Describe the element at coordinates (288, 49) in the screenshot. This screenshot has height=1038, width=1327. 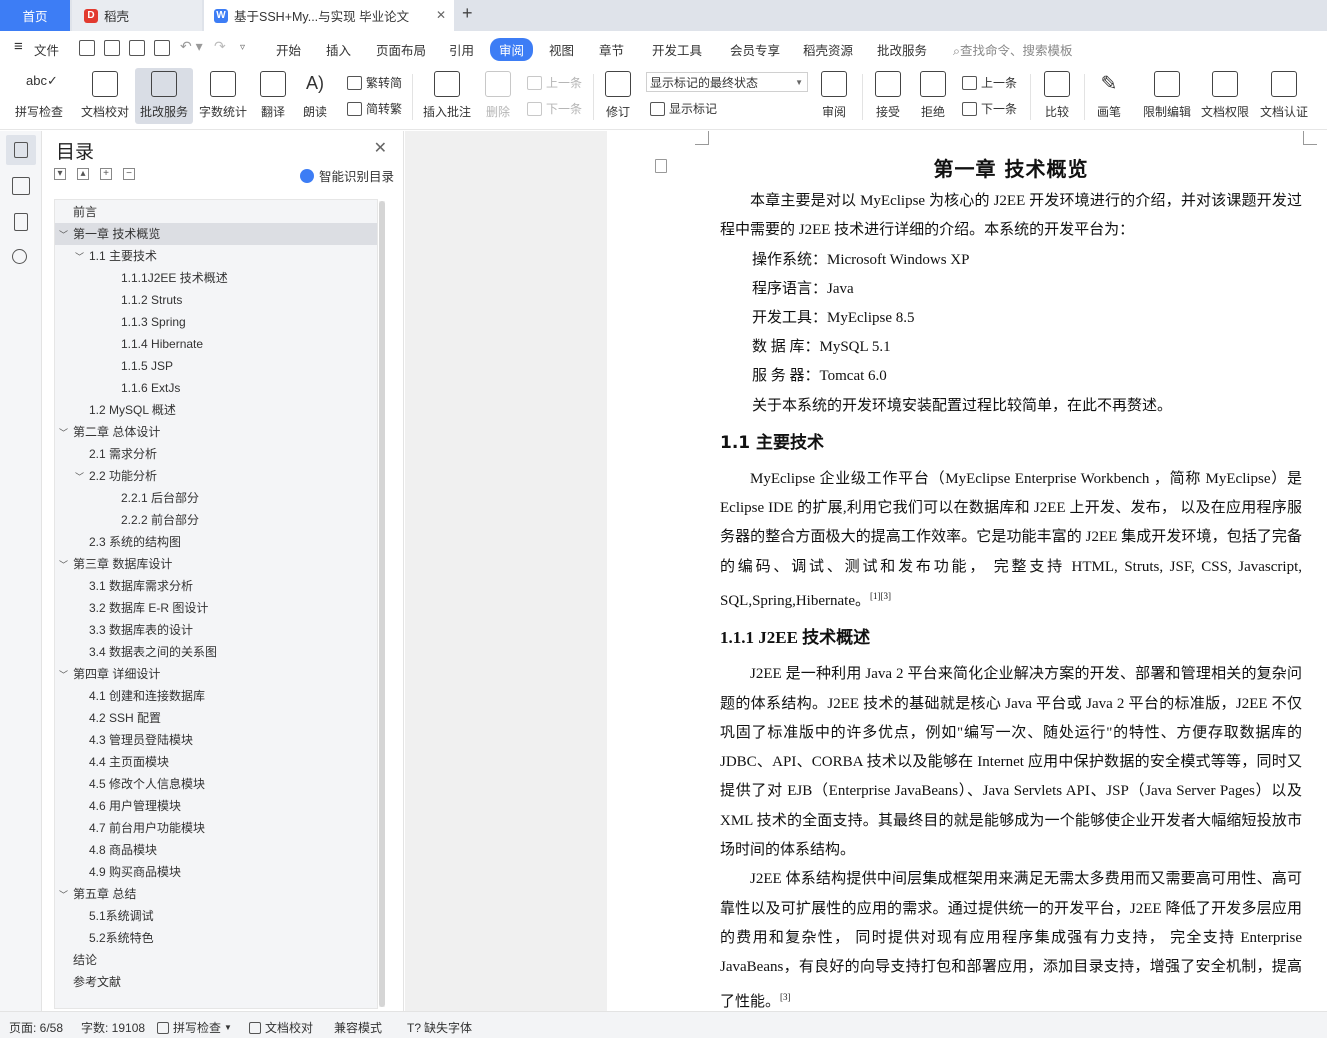
I see `menu-home: 开始` at that location.